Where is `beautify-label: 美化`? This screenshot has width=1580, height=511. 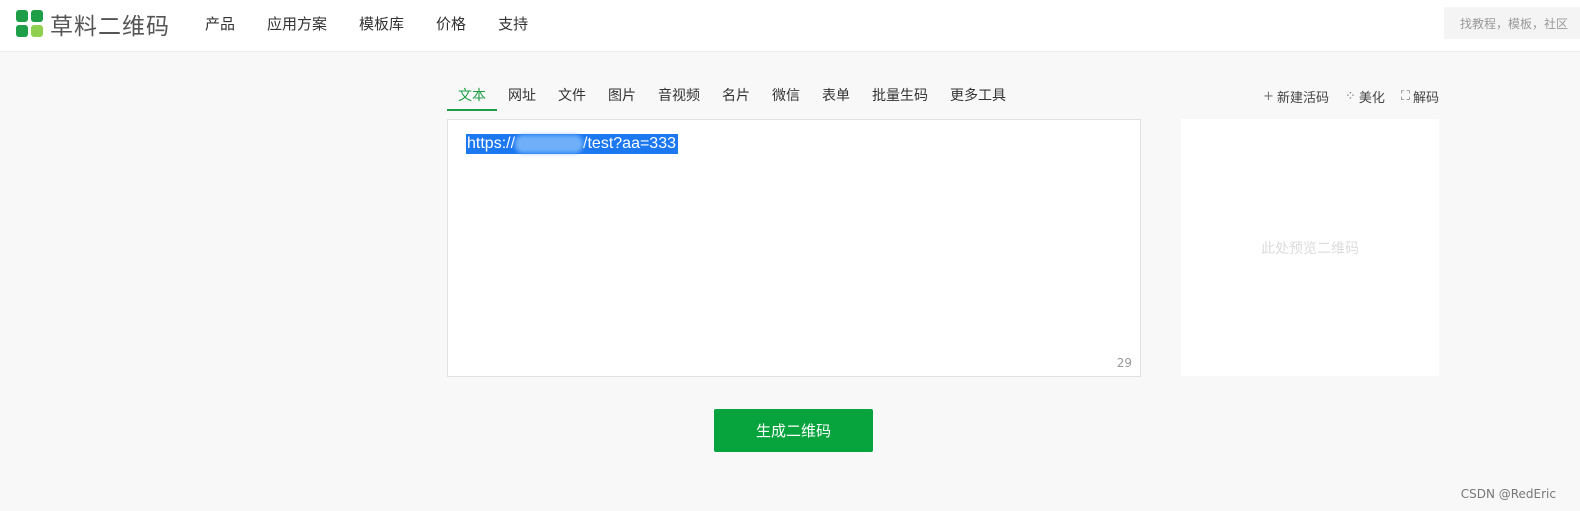 beautify-label: 美化 is located at coordinates (1371, 98).